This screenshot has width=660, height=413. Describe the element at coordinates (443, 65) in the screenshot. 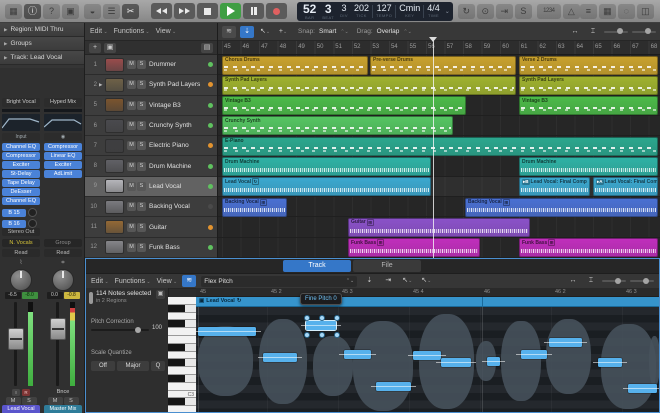

I see `region-pre-verse-drums: Pre-verse Drums` at that location.